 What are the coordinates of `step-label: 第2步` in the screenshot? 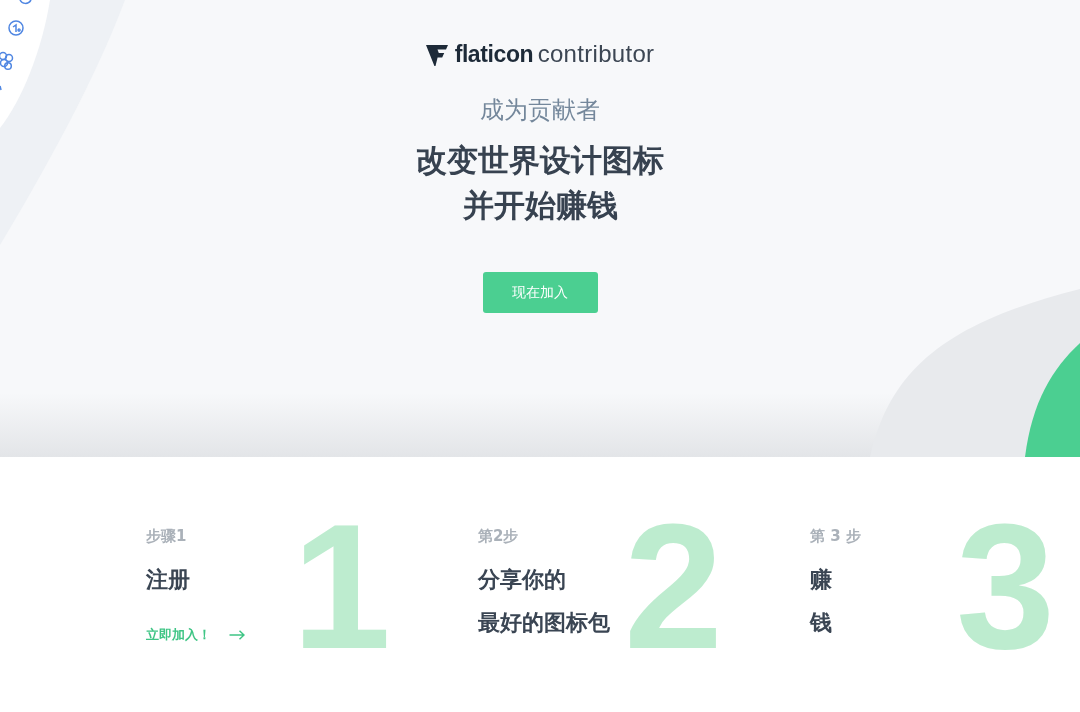 It's located at (498, 536).